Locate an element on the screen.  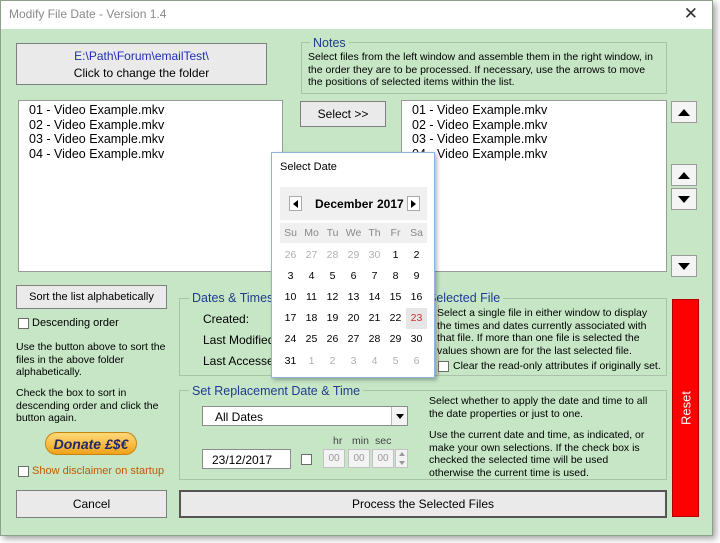
process-button: Process the Selected Files is located at coordinates (423, 504).